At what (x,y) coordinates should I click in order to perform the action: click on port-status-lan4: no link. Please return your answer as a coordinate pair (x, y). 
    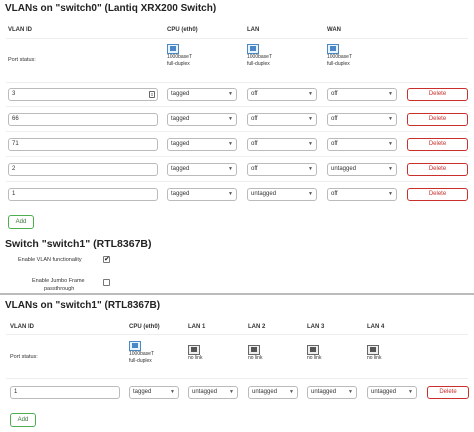
    Looking at the image, I should click on (374, 353).